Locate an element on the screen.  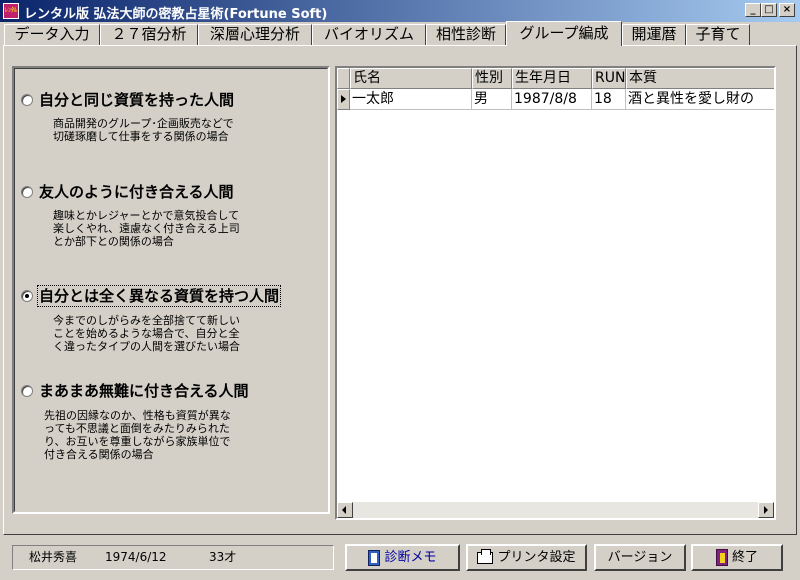
table-cell: 酒と異性を愛し財の is located at coordinates (700, 99).